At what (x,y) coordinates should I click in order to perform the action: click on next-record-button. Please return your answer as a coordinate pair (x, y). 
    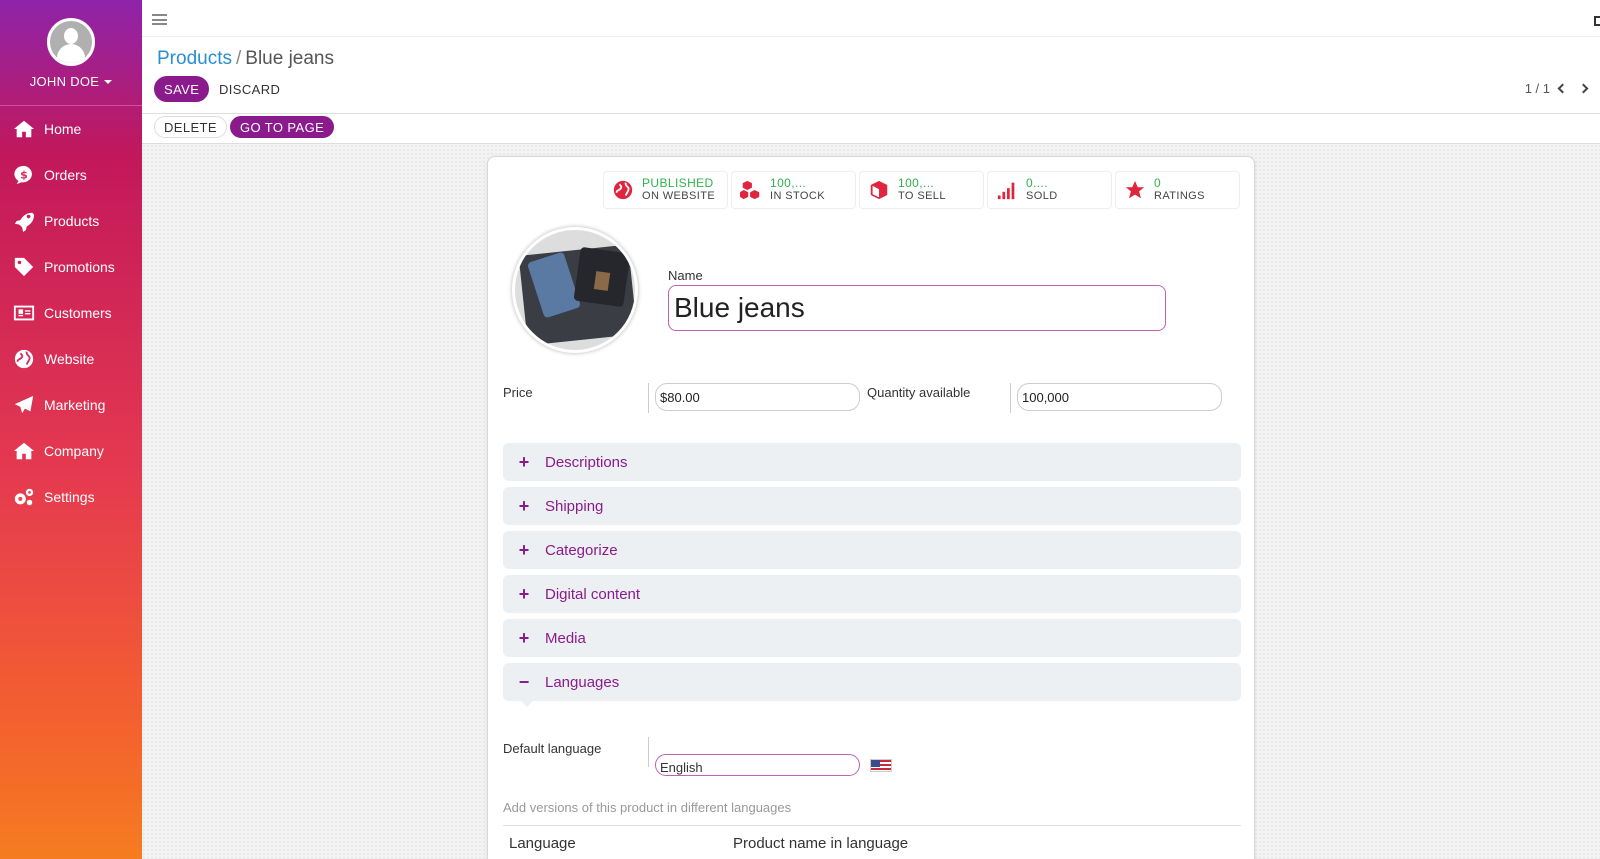
    Looking at the image, I should click on (1585, 88).